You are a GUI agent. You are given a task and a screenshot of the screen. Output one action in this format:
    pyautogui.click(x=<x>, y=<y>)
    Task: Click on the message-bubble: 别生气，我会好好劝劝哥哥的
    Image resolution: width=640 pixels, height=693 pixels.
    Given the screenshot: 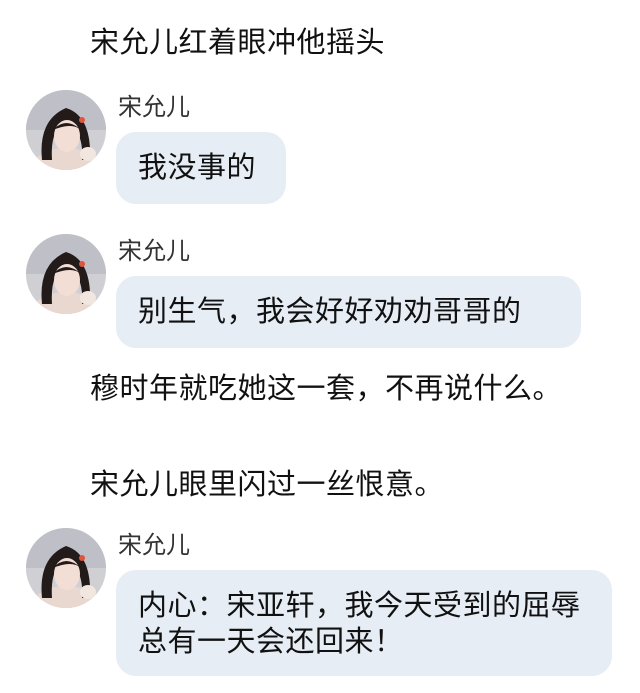 What is the action you would take?
    pyautogui.click(x=348, y=312)
    